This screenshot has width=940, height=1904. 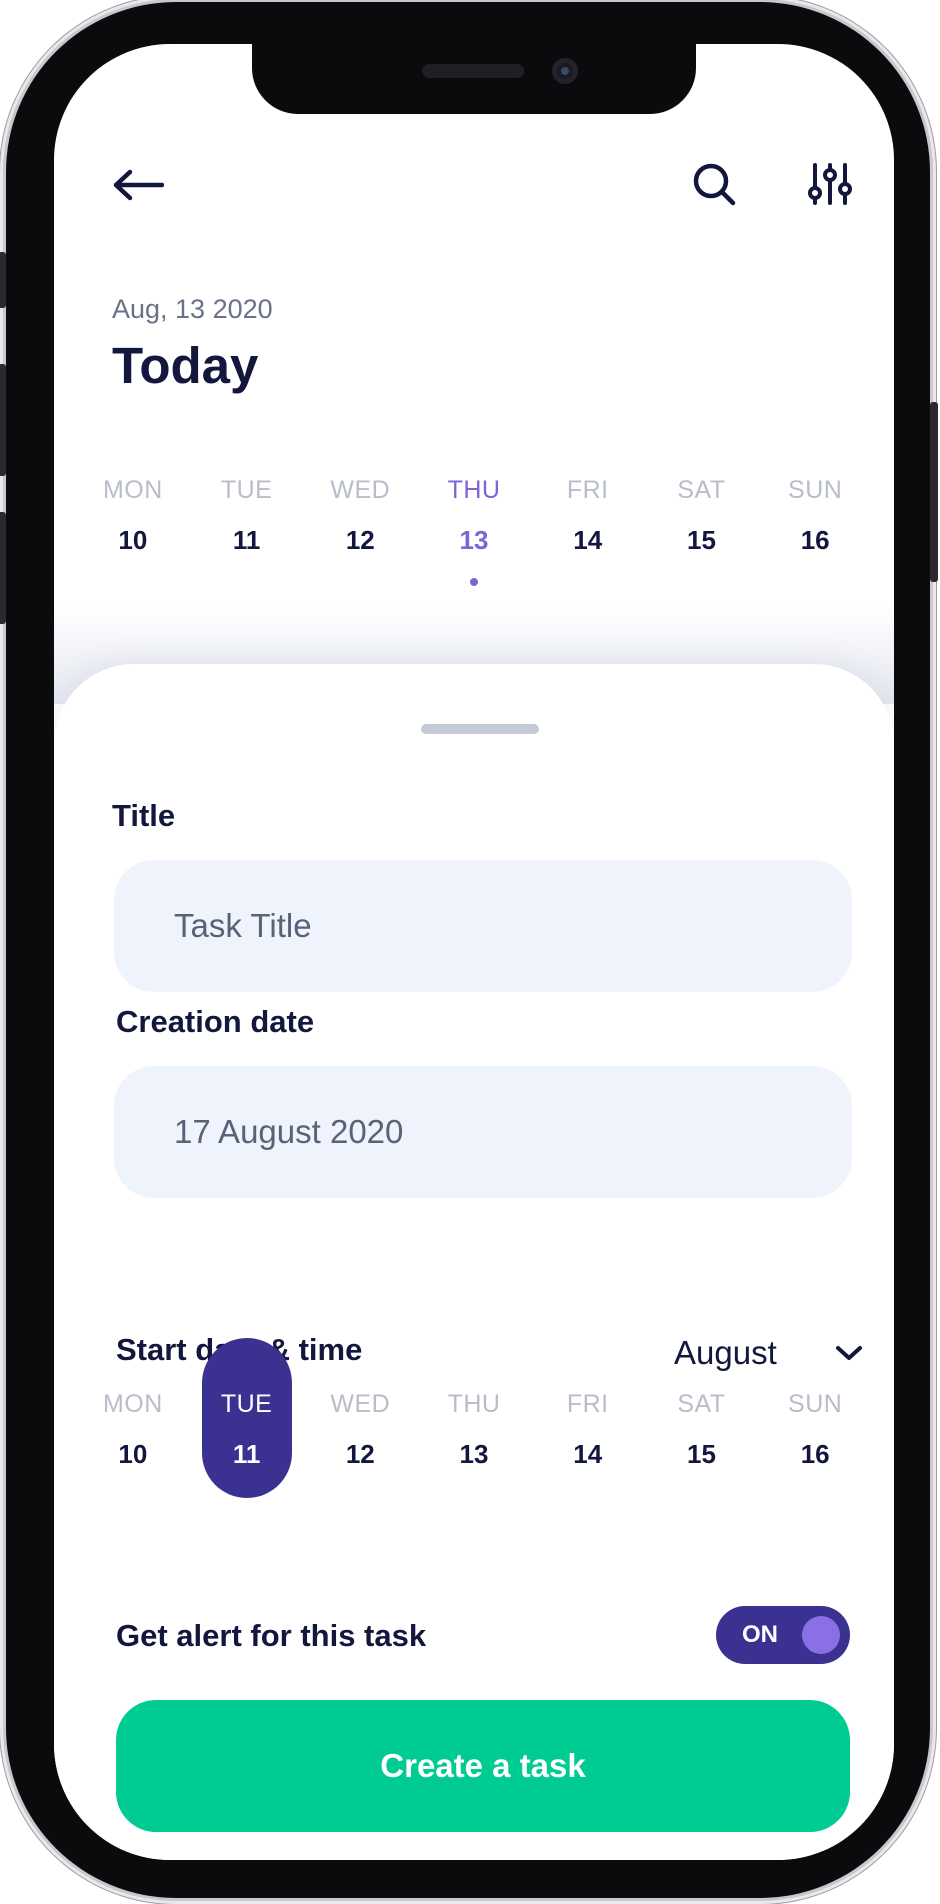 What do you see at coordinates (360, 516) in the screenshot?
I see `day-wed: WED 12` at bounding box center [360, 516].